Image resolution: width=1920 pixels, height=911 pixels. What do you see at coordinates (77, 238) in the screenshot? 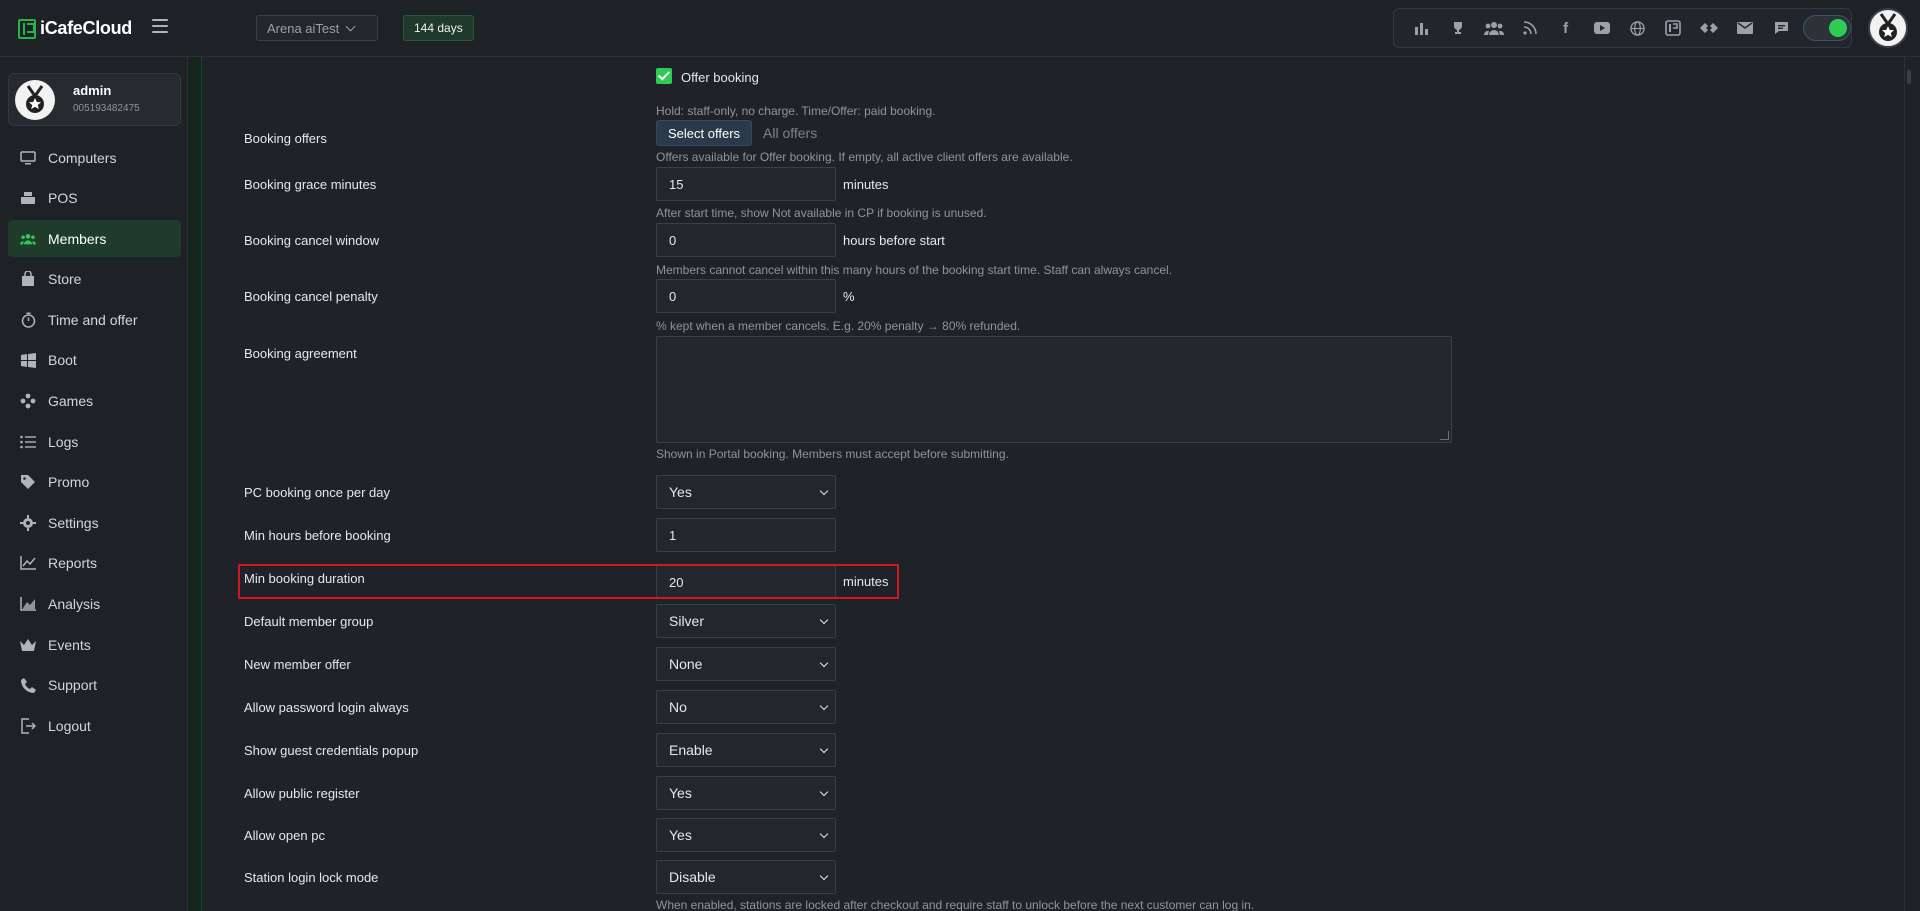
I see `sidebar-item-label: Members` at bounding box center [77, 238].